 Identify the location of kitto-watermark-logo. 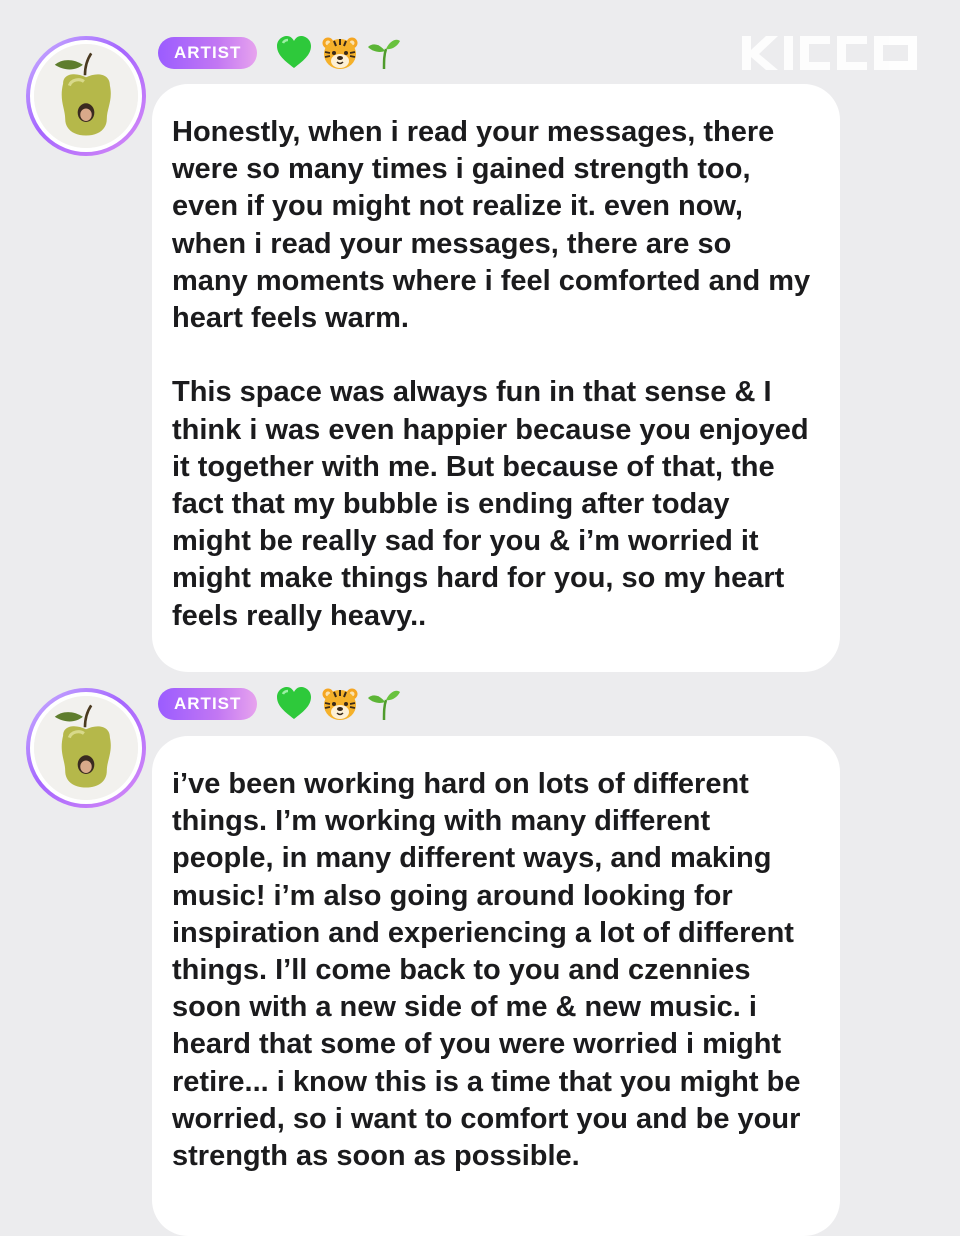
(829, 53).